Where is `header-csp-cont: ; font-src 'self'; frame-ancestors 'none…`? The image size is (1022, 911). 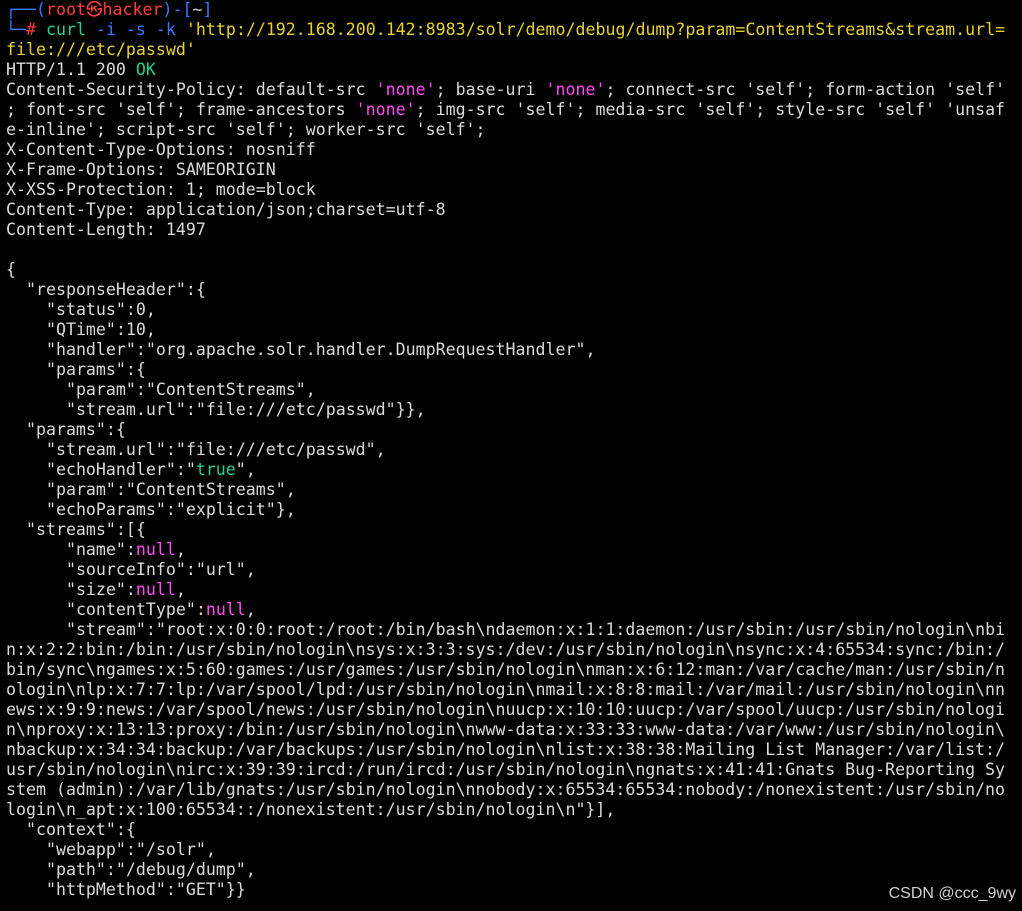
header-csp-cont: ; font-src 'self'; frame-ancestors 'none… is located at coordinates (506, 109).